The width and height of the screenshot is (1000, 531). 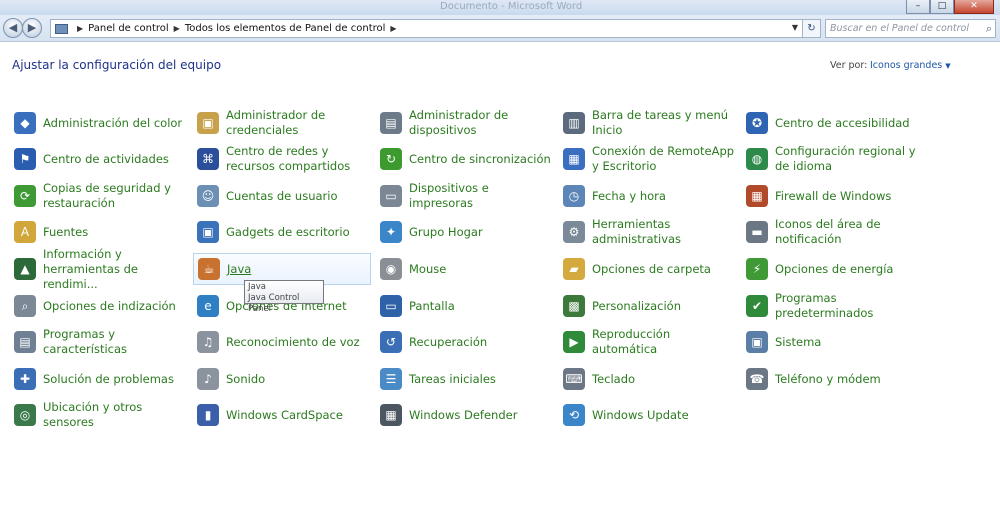 What do you see at coordinates (480, 158) in the screenshot?
I see `control-panel-item-label: Centro de sincronización` at bounding box center [480, 158].